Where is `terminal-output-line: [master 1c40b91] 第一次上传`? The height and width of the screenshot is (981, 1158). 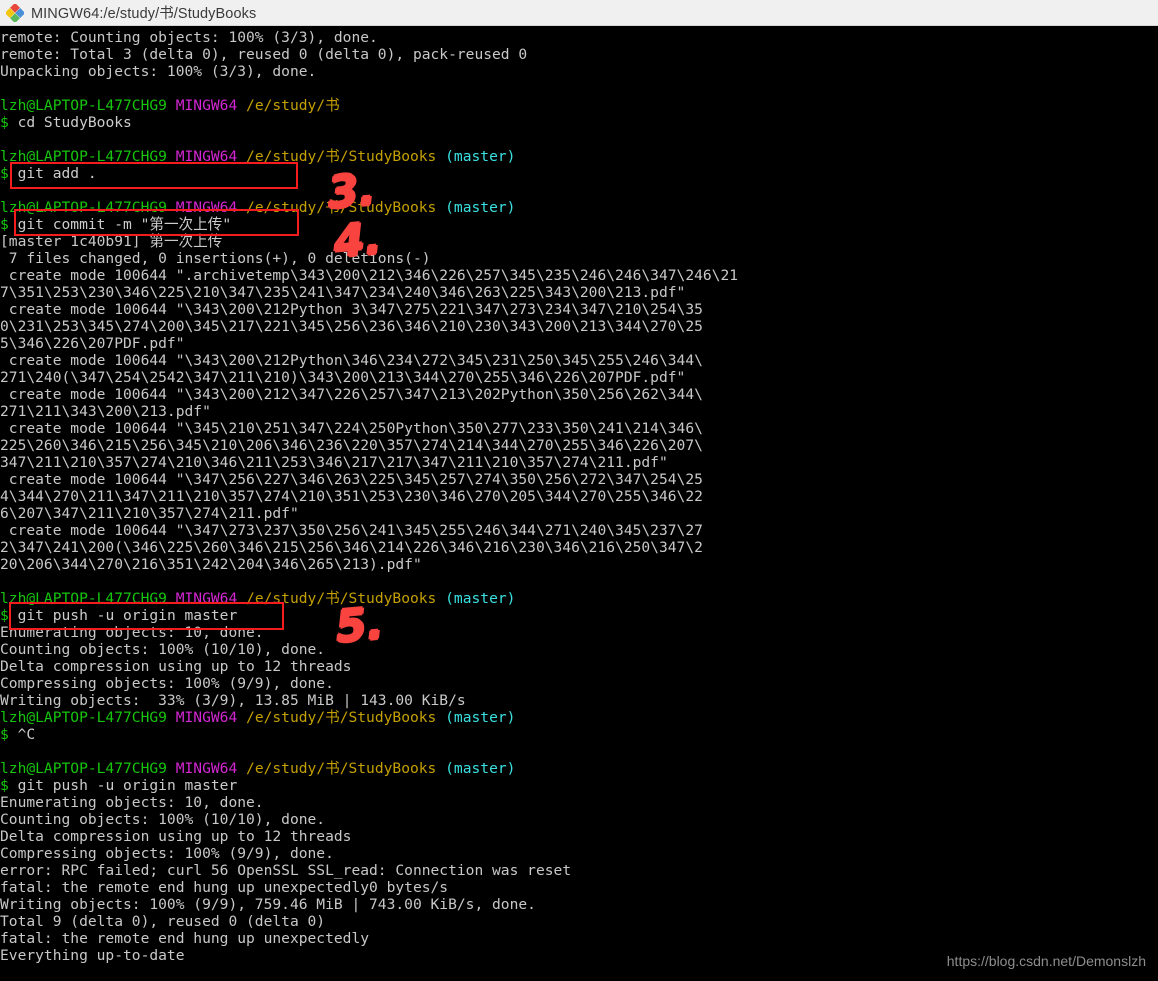 terminal-output-line: [master 1c40b91] 第一次上传 is located at coordinates (111, 241).